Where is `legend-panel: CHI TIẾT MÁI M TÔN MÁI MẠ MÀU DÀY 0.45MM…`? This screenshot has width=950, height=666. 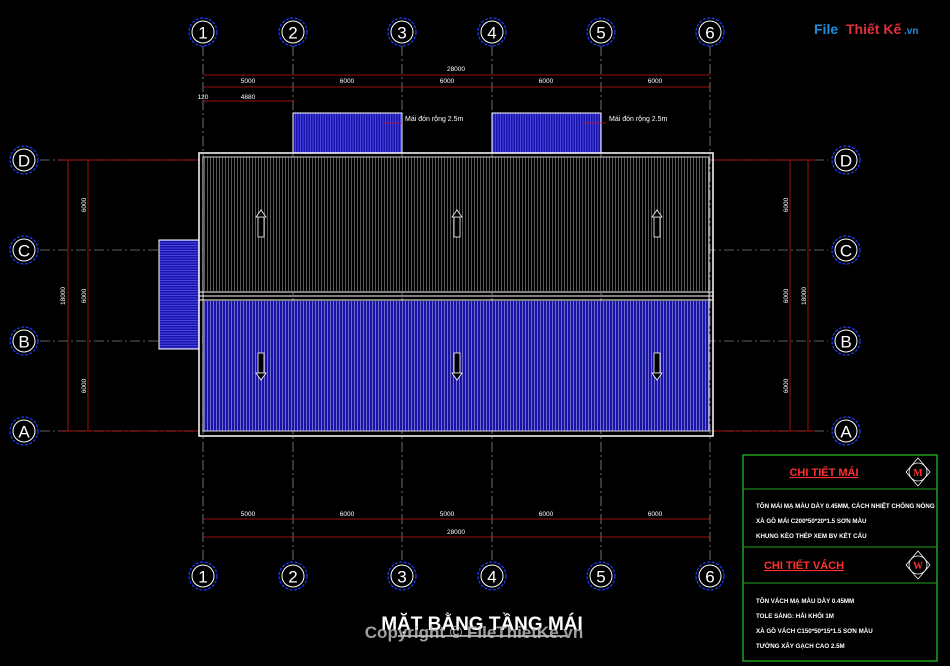
legend-panel: CHI TIẾT MÁI M TÔN MÁI MẠ MÀU DÀY 0.45MM… is located at coordinates (840, 558).